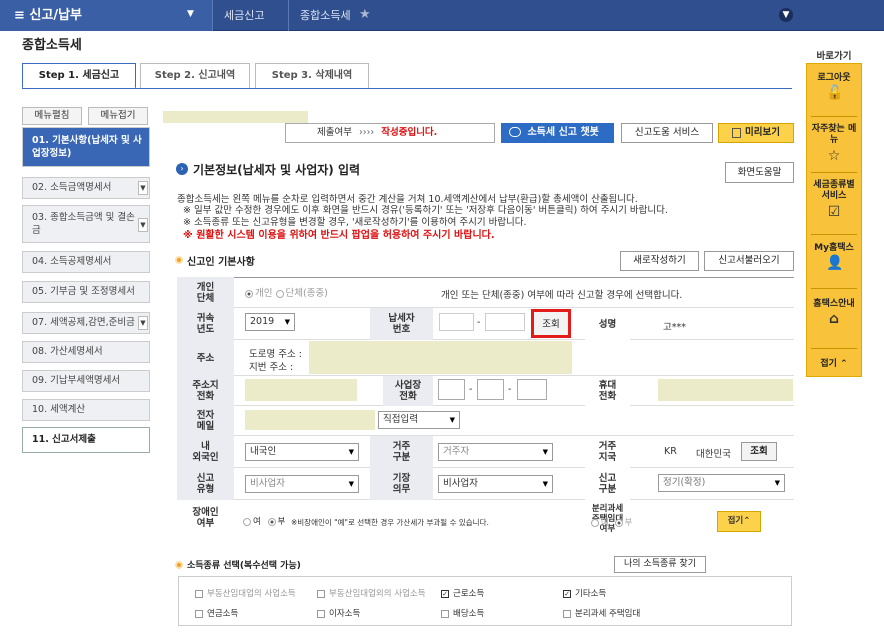  Describe the element at coordinates (205, 358) in the screenshot. I see `address-label: 주소` at that location.